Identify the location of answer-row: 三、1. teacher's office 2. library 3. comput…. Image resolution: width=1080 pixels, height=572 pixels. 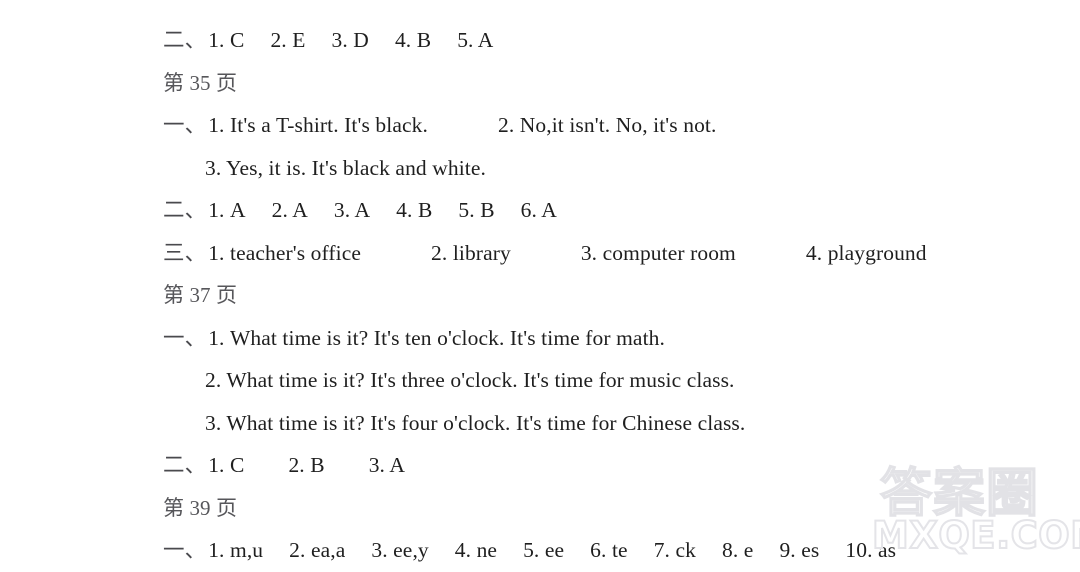
(613, 253).